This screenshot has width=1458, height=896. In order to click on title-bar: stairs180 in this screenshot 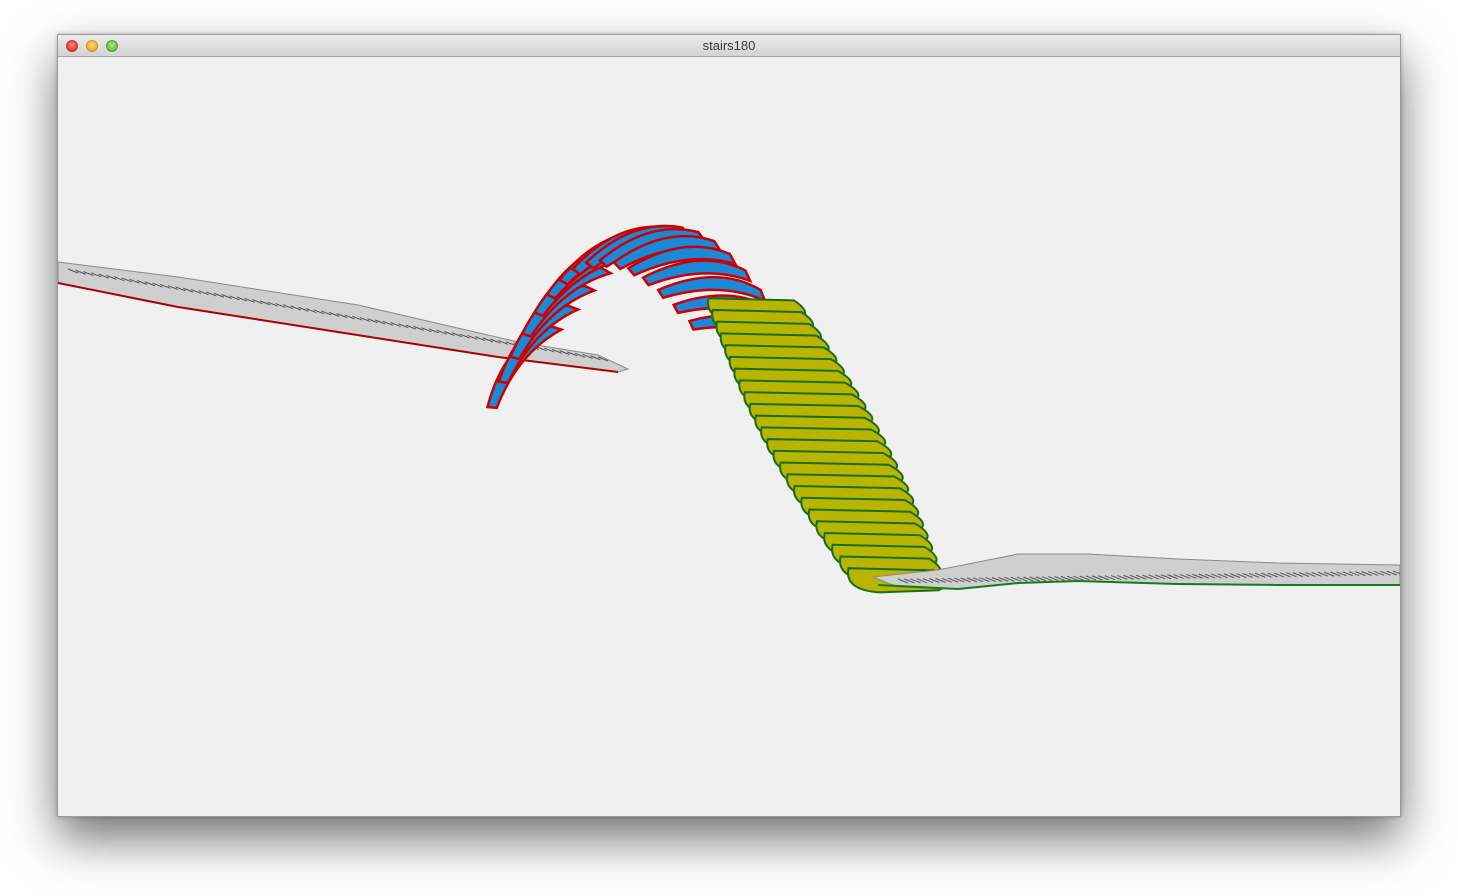, I will do `click(729, 46)`.